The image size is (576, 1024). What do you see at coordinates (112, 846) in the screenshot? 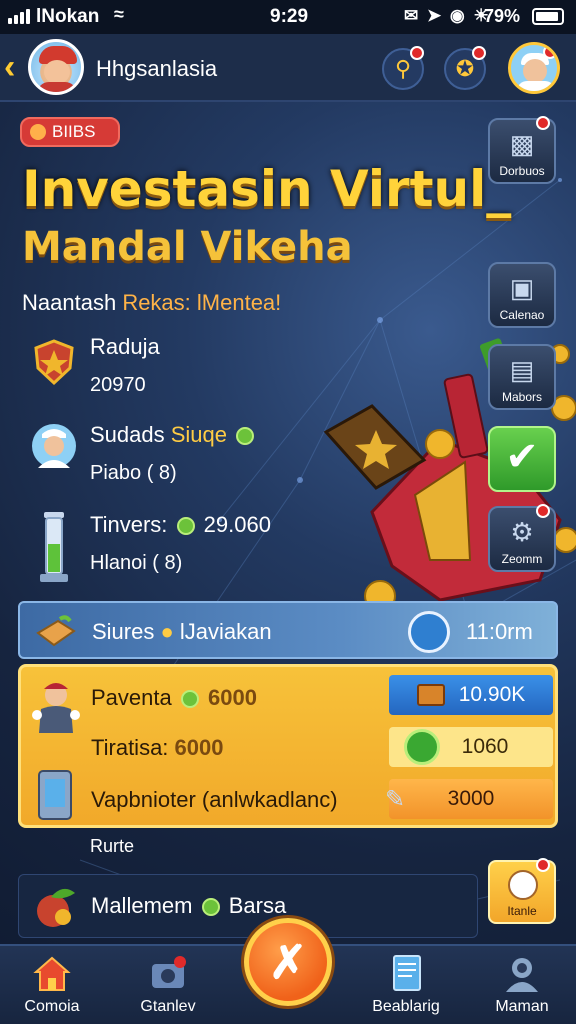
I see `section-label: Rurte` at bounding box center [112, 846].